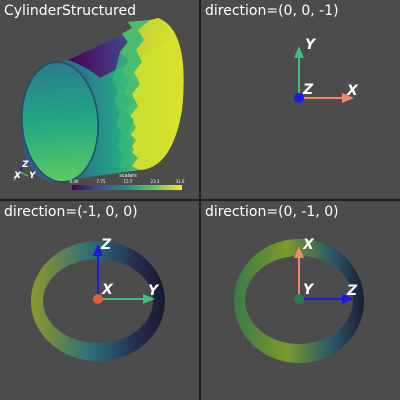  What do you see at coordinates (180, 181) in the screenshot?
I see `scalar-bar-tick: 31.0` at bounding box center [180, 181].